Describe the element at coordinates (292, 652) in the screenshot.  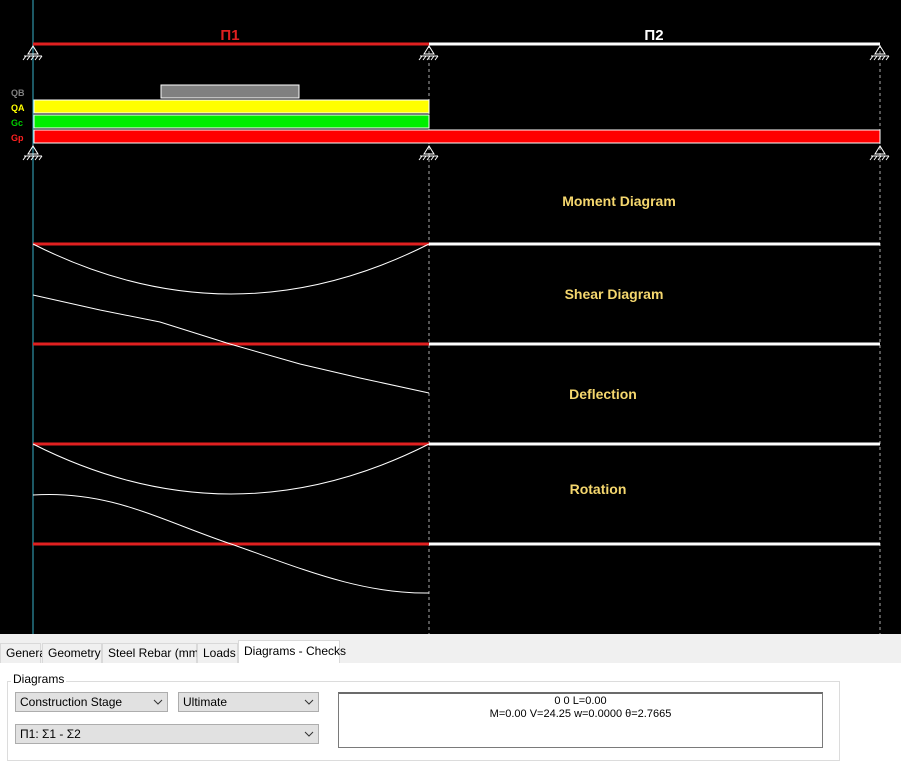
I see `tab-diagrams-checks: Diagrams - Checks` at that location.